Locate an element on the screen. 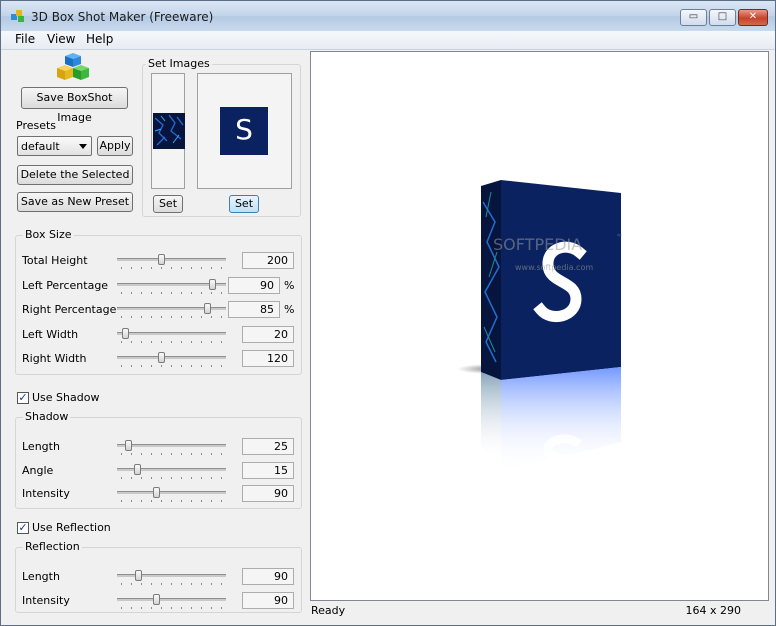 The height and width of the screenshot is (626, 776). close-button: ✕ is located at coordinates (753, 17).